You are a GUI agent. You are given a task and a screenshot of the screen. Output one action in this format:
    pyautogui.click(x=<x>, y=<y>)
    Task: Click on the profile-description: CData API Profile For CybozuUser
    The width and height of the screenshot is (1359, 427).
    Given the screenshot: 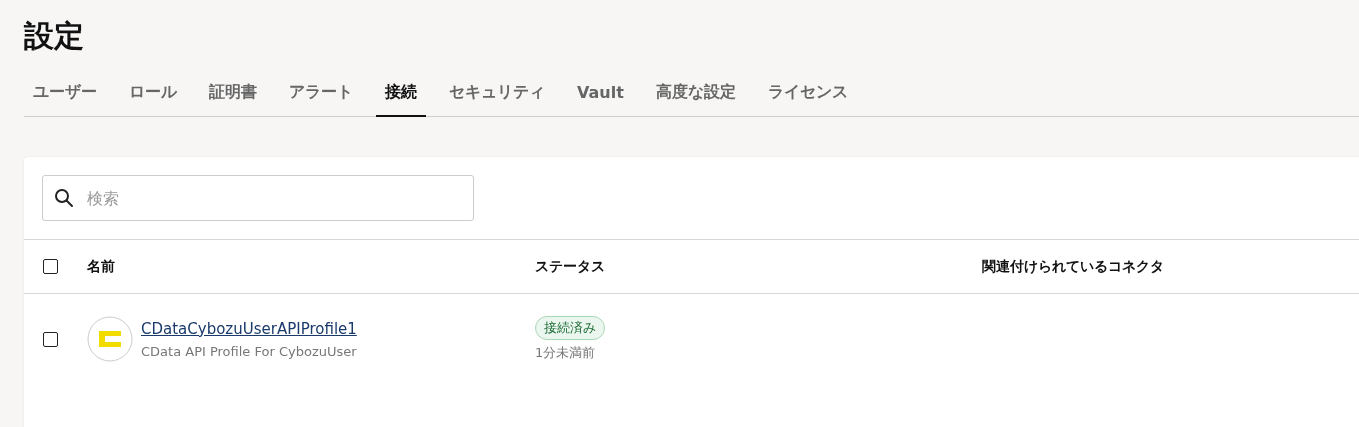 What is the action you would take?
    pyautogui.click(x=249, y=351)
    